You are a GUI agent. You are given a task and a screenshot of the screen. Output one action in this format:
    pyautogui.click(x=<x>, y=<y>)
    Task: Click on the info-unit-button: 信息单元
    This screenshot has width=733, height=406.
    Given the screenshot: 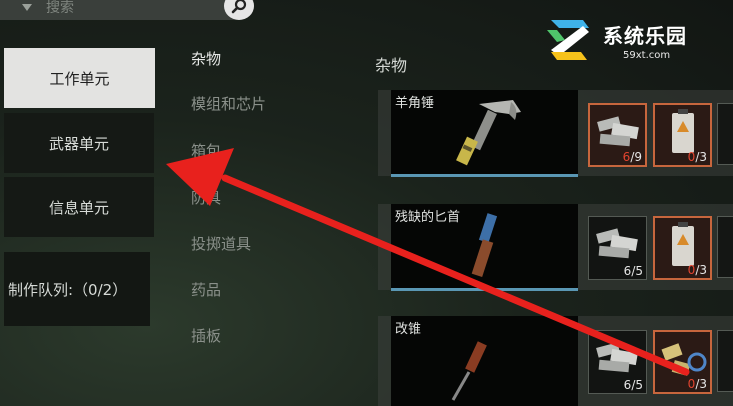 What is the action you would take?
    pyautogui.click(x=79, y=207)
    